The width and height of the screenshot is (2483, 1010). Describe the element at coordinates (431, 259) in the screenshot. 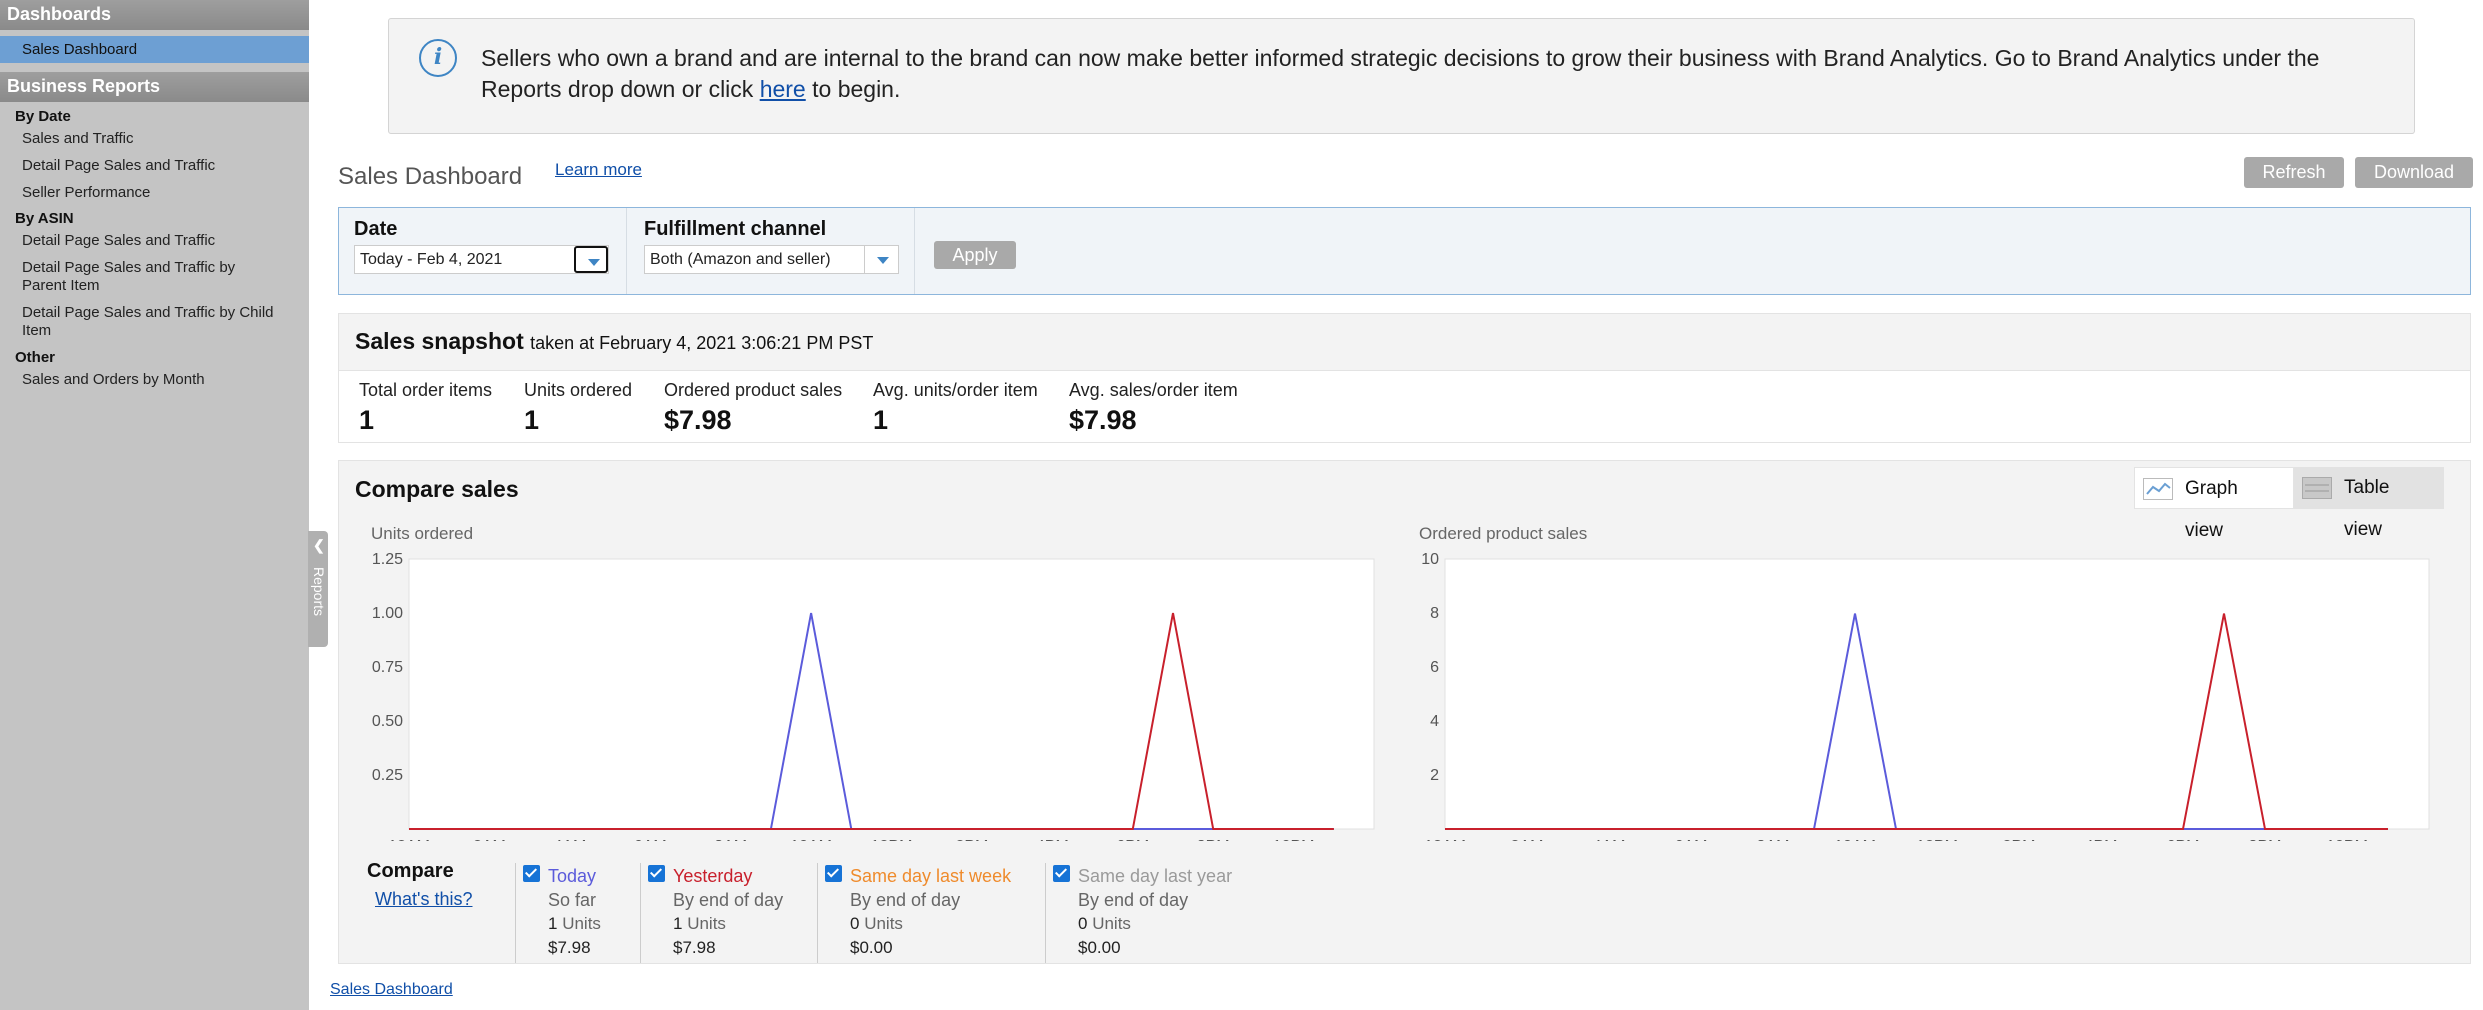

I see `date-select-value: Today - Feb 4, 2021` at that location.